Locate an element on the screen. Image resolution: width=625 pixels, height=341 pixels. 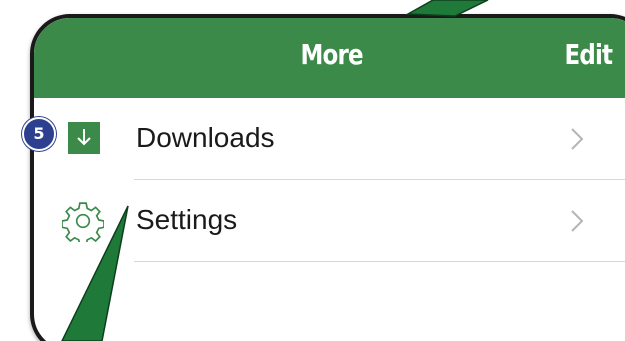
edit-button: Edit is located at coordinates (588, 54).